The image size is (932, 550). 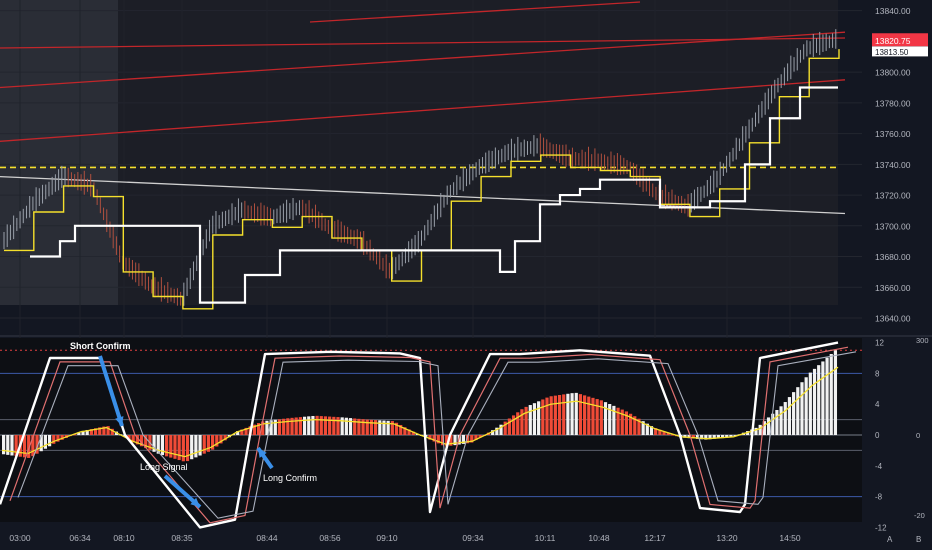 I want to click on time-label: 08:56, so click(x=330, y=538).